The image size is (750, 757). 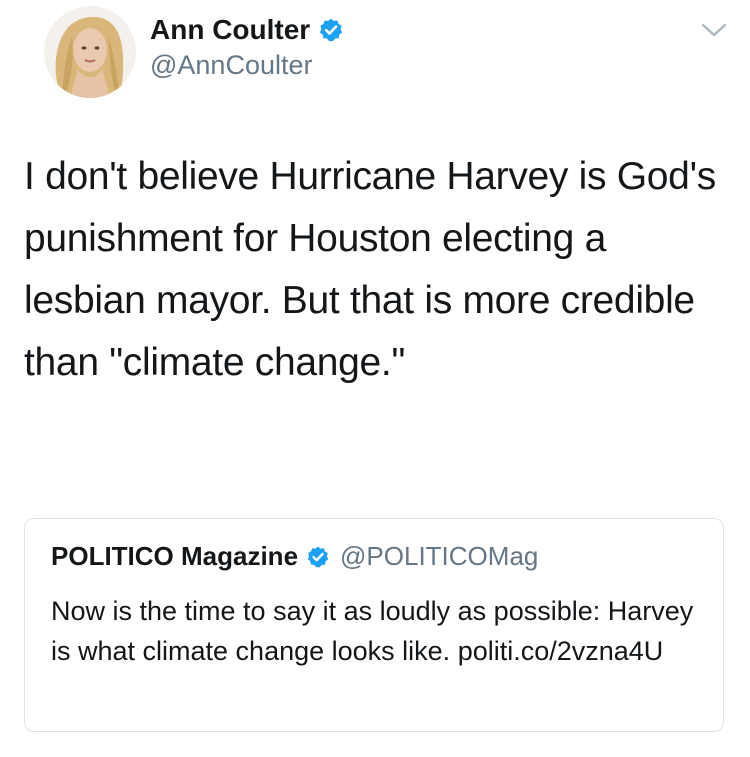 What do you see at coordinates (175, 556) in the screenshot?
I see `quoted-author-name: POLITICO Magazine` at bounding box center [175, 556].